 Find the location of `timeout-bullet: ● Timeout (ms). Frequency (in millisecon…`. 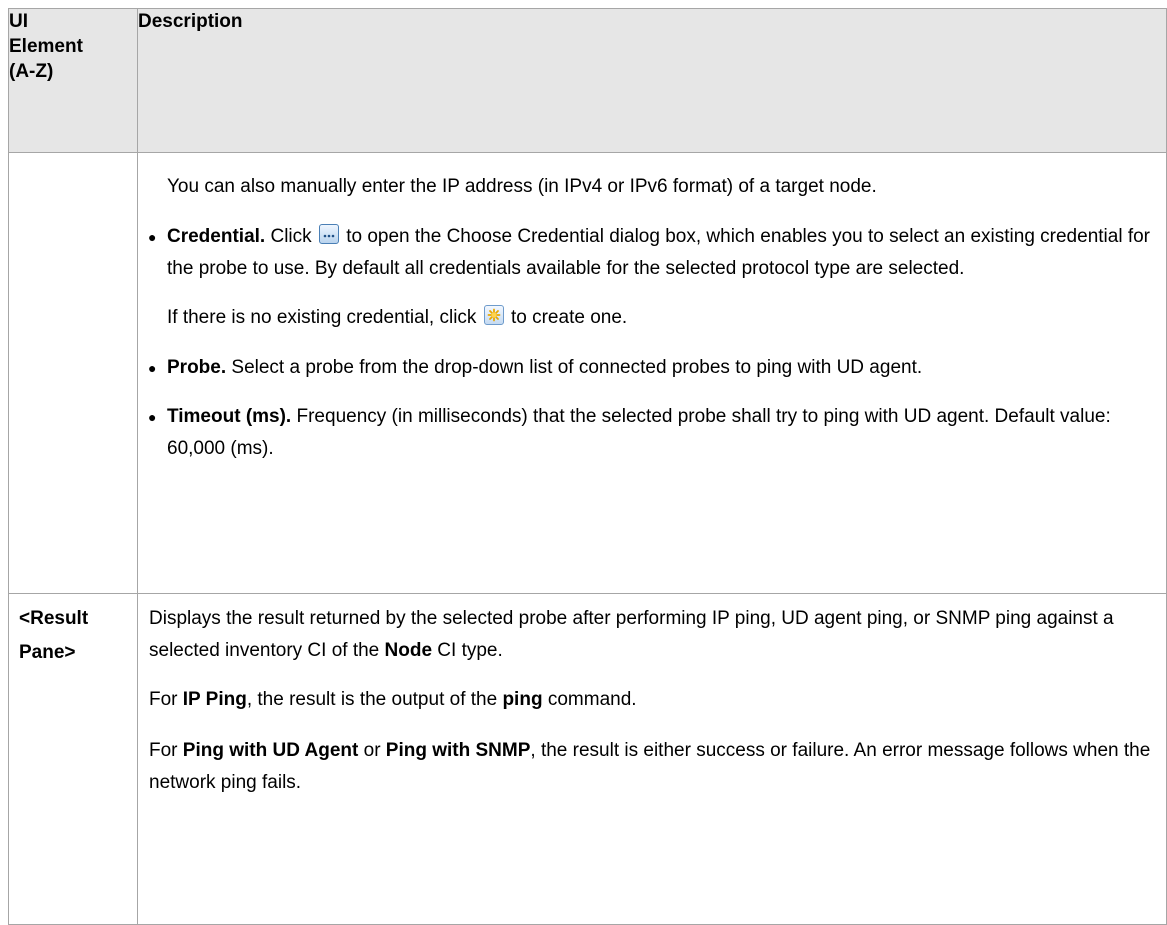

timeout-bullet: ● Timeout (ms). Frequency (in millisecon… is located at coordinates (647, 433).